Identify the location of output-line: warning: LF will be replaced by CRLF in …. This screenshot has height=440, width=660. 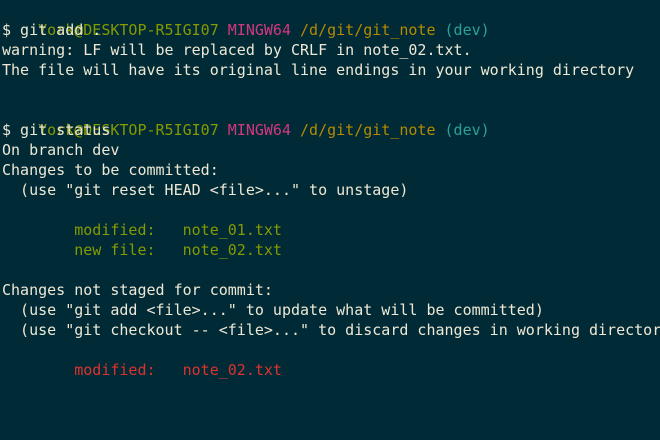
(237, 50).